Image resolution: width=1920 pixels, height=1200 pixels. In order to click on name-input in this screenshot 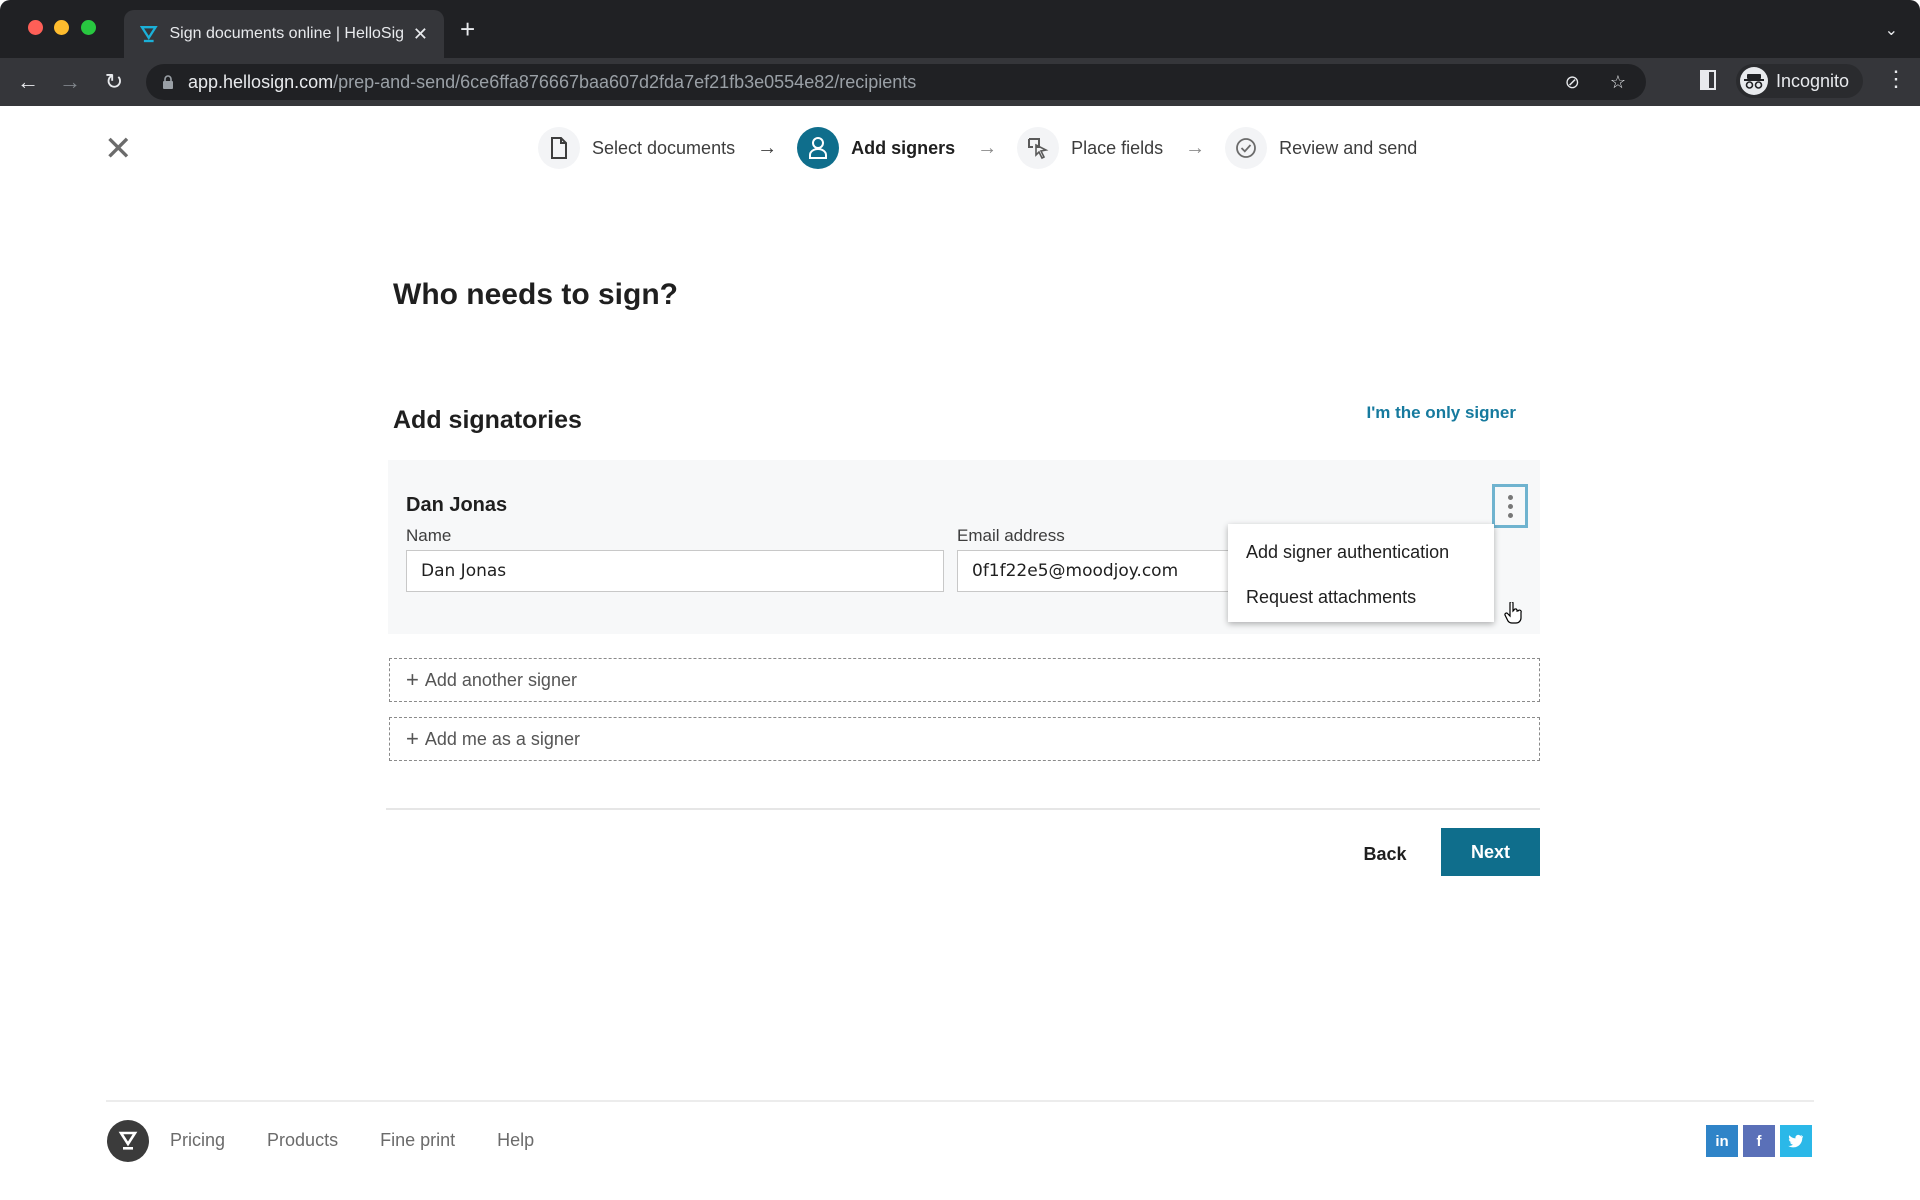, I will do `click(675, 571)`.